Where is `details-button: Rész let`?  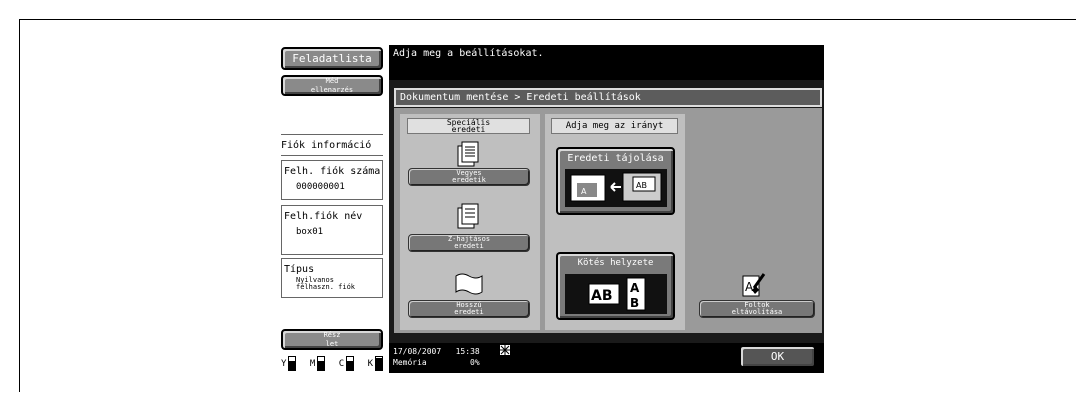
details-button: Rész let is located at coordinates (332, 339).